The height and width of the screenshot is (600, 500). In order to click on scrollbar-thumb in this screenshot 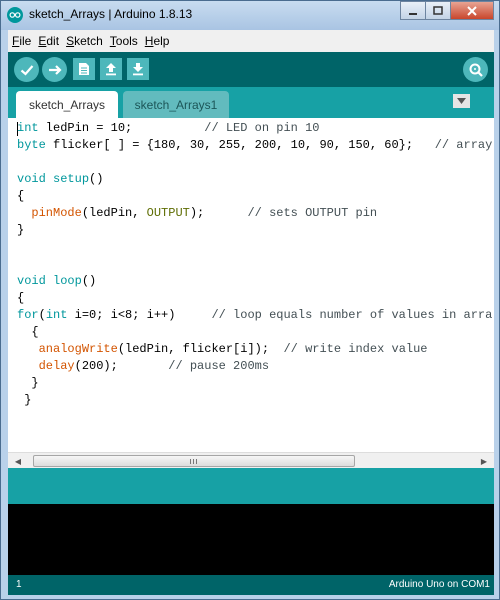, I will do `click(194, 461)`.